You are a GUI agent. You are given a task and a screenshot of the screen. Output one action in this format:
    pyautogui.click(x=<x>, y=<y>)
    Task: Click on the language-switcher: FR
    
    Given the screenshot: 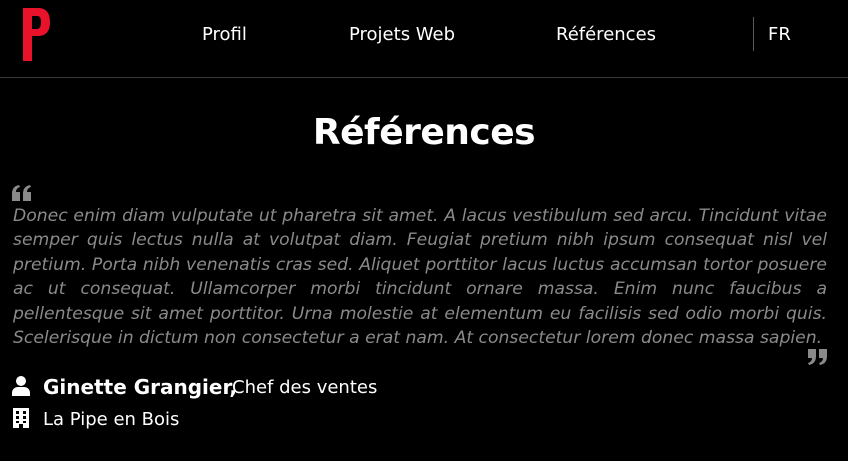 What is the action you would take?
    pyautogui.click(x=779, y=35)
    